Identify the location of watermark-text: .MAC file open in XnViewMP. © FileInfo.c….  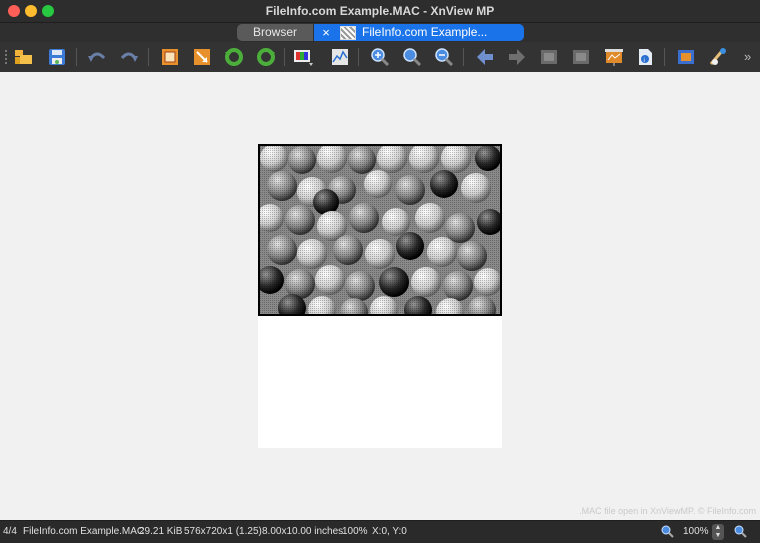
(667, 511).